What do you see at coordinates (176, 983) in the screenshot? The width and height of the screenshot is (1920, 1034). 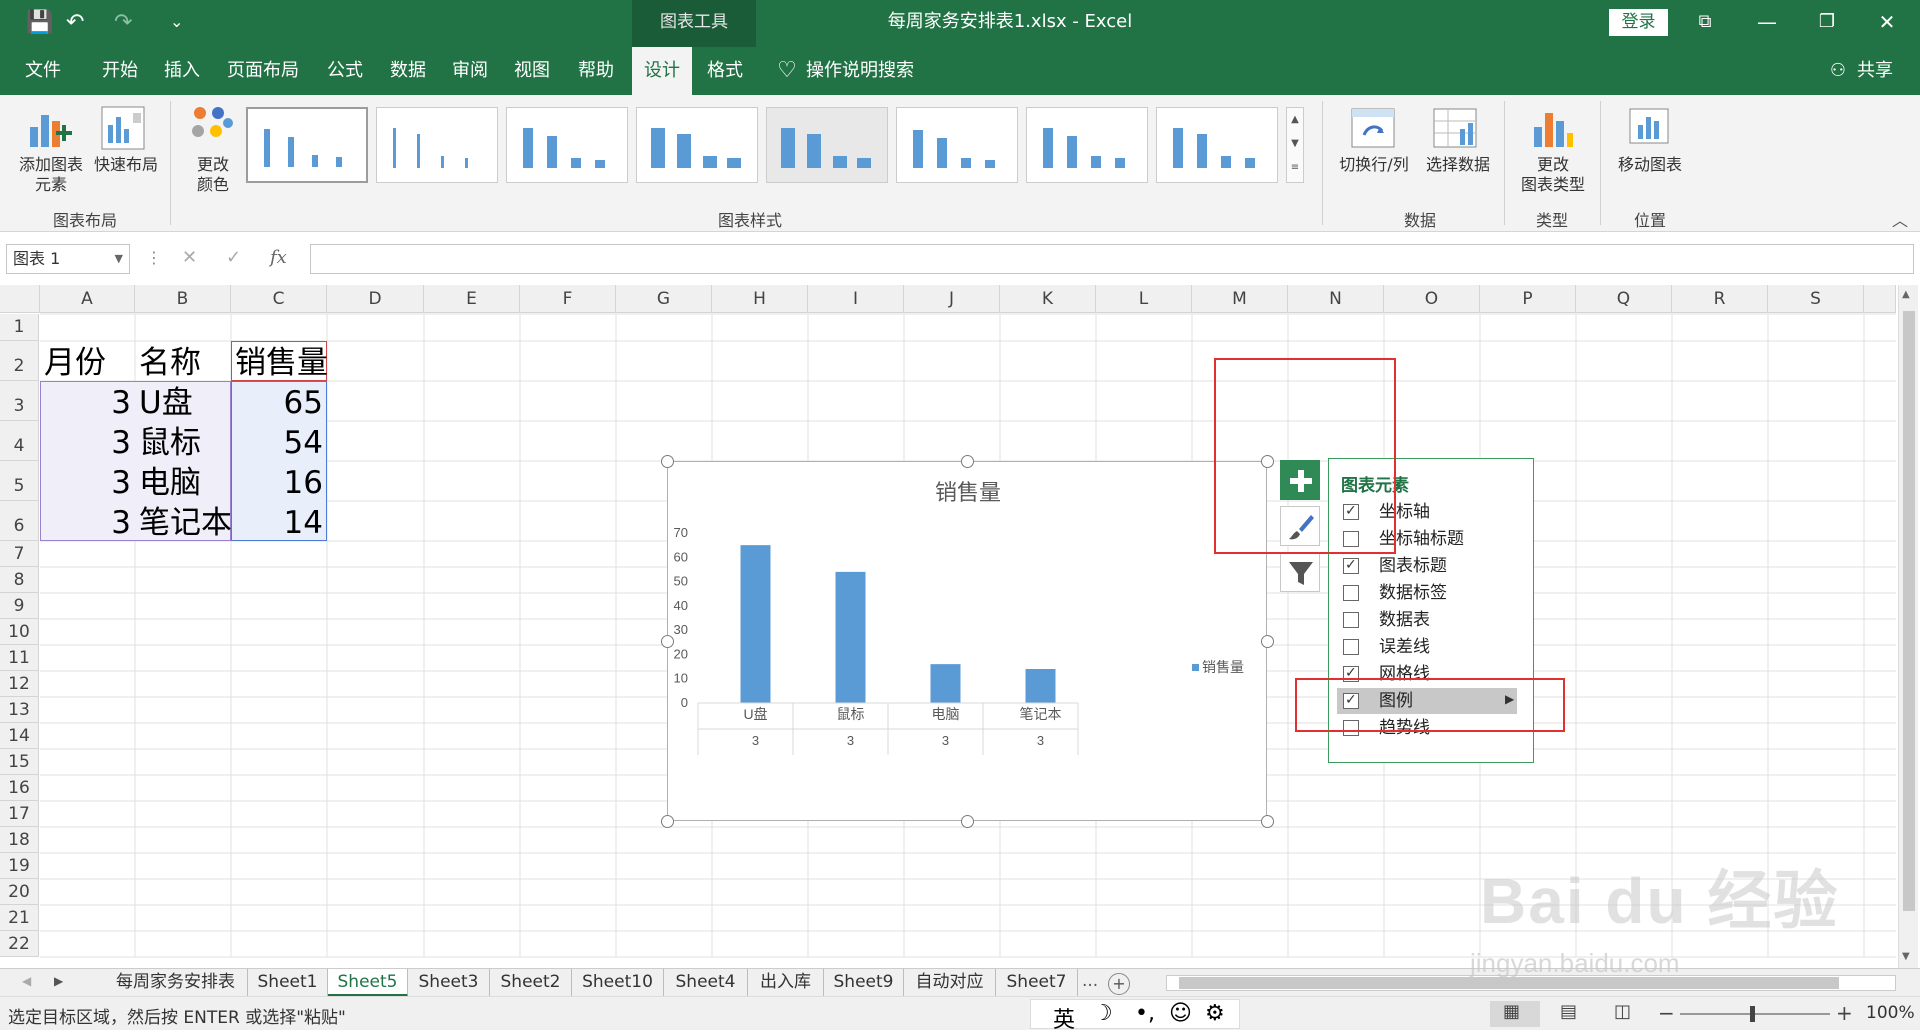 I see `sheet-tab: 每周家务安排表` at bounding box center [176, 983].